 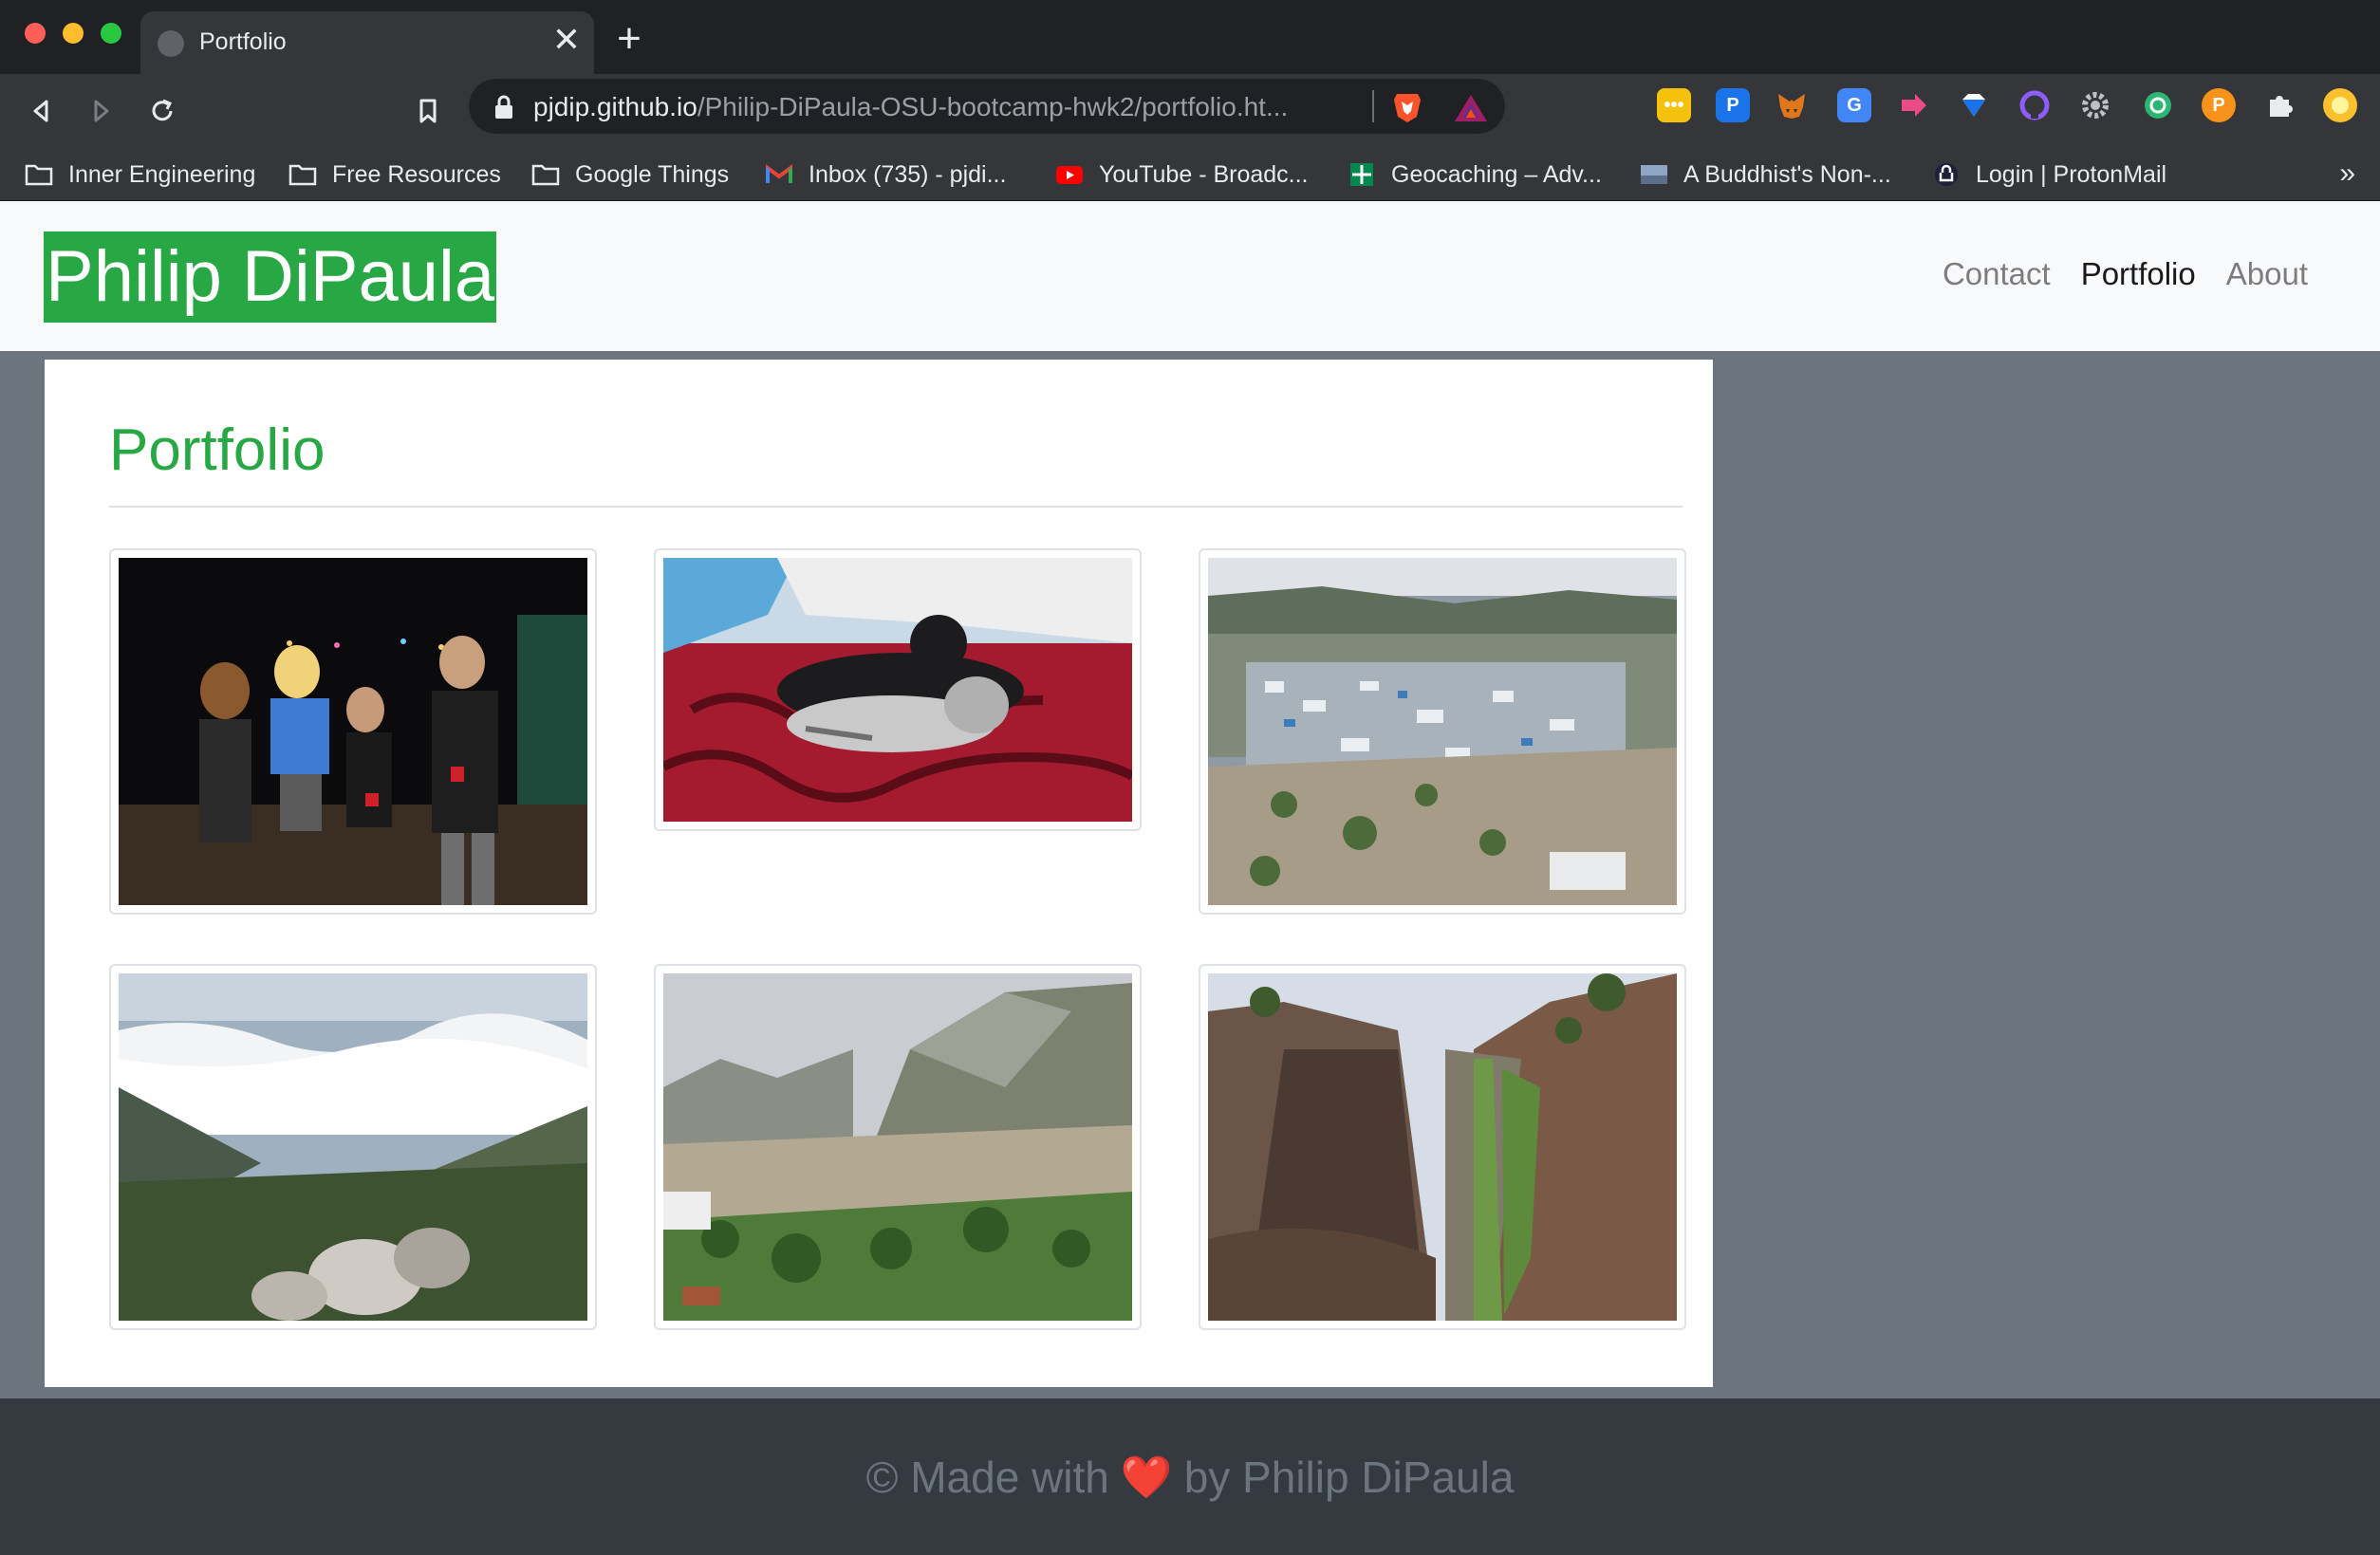 I want to click on youtube-icon, so click(x=1069, y=175).